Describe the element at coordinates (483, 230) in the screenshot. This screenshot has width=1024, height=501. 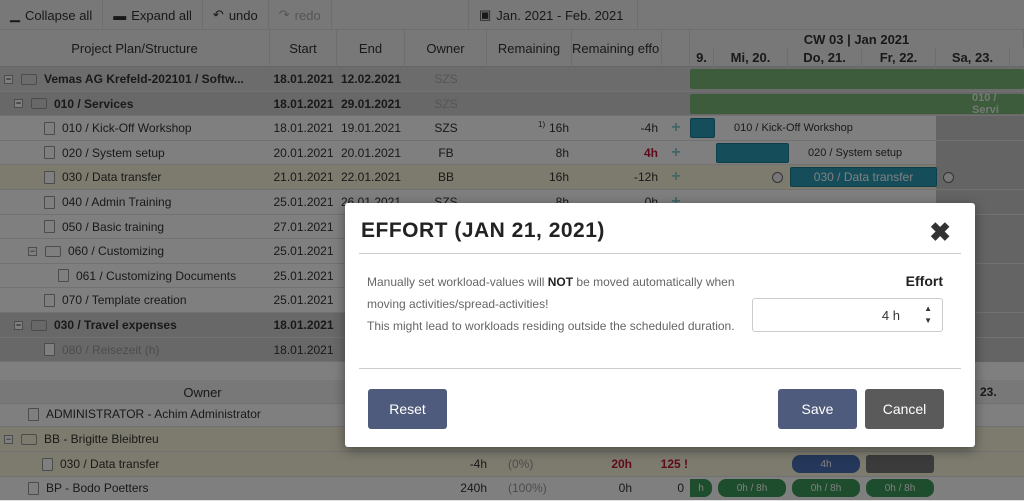
I see `dialog-title: EFFORT (JAN 21, 2021)` at that location.